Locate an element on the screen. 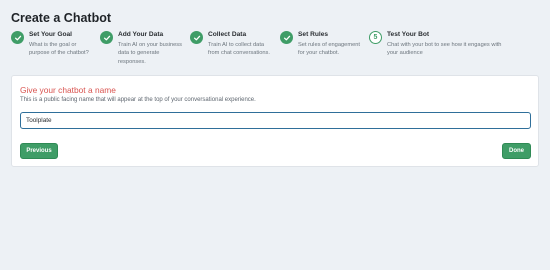 The width and height of the screenshot is (550, 270). form-heading: Give your chatbot a name is located at coordinates (68, 90).